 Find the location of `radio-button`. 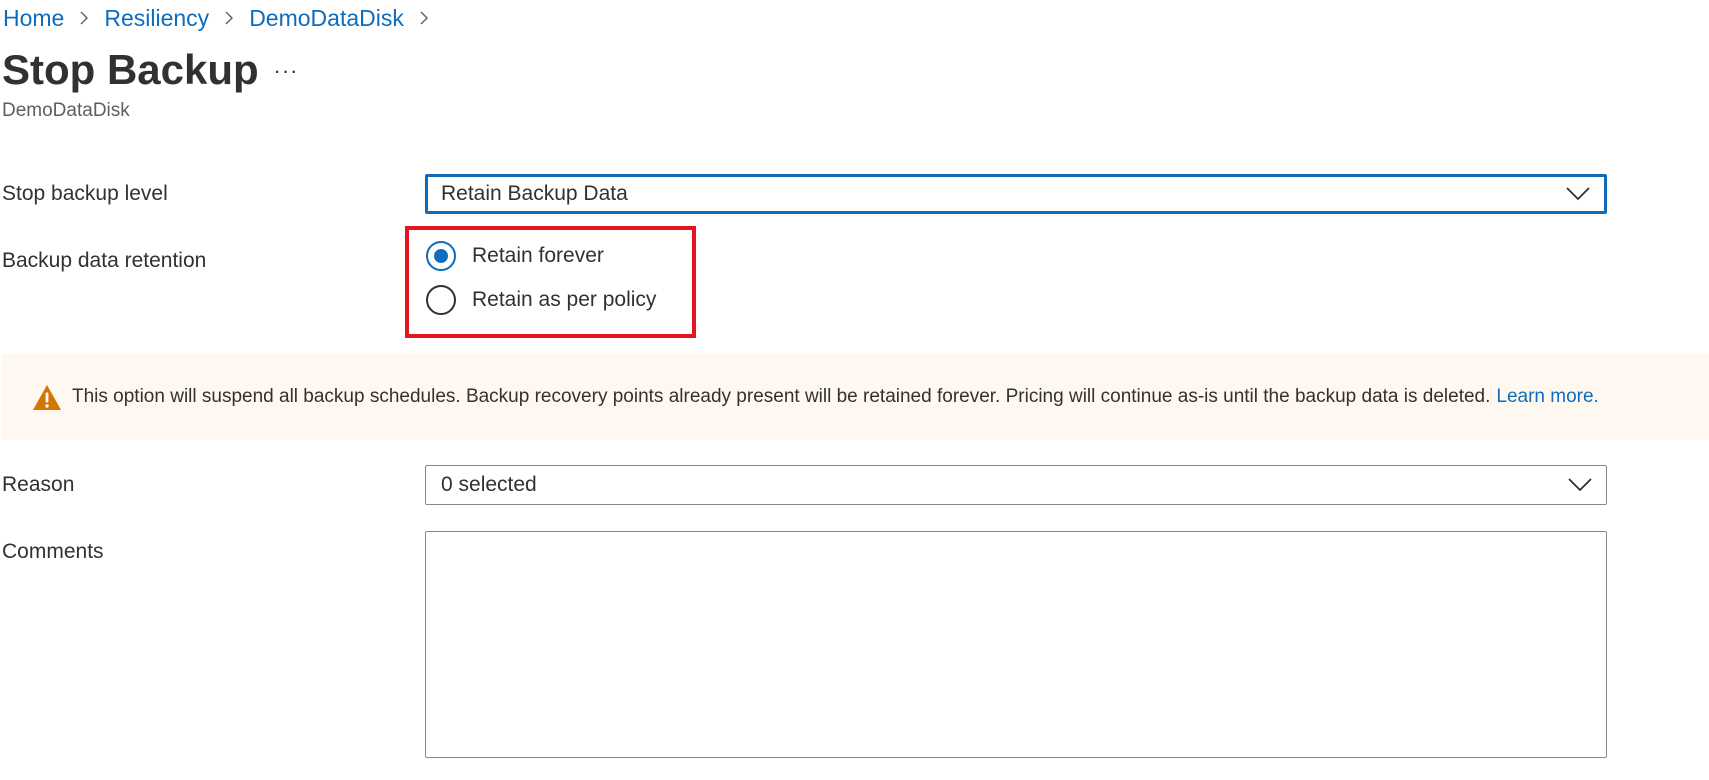

radio-button is located at coordinates (441, 300).